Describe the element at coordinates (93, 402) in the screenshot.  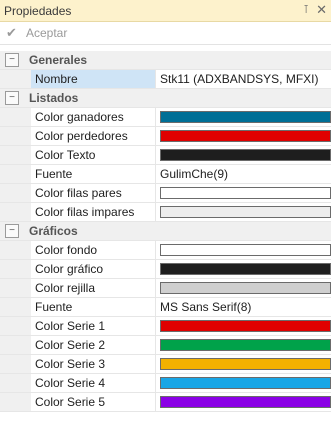
I see `property-label: Color Serie 5` at that location.